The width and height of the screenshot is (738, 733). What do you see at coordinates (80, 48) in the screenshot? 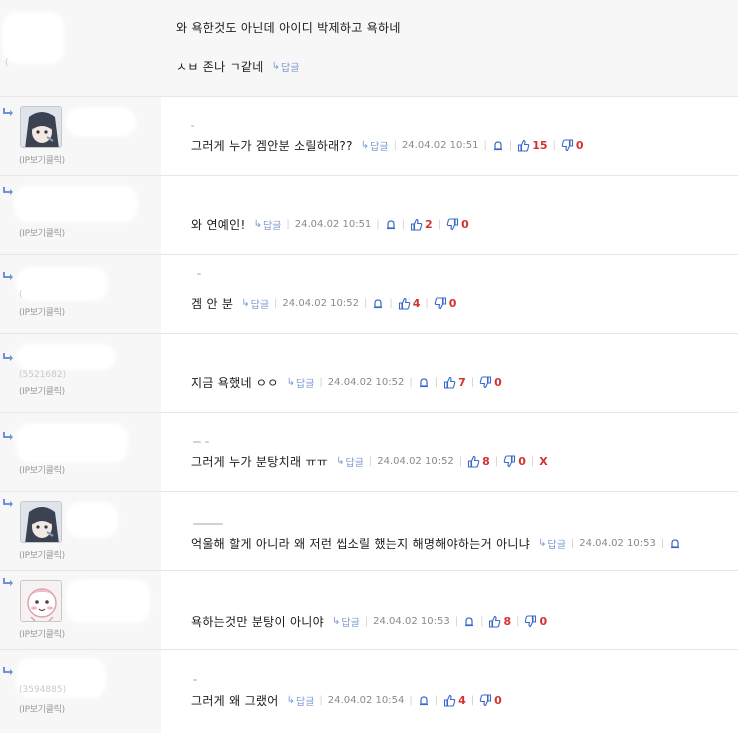
I see `author-panel: (` at bounding box center [80, 48].